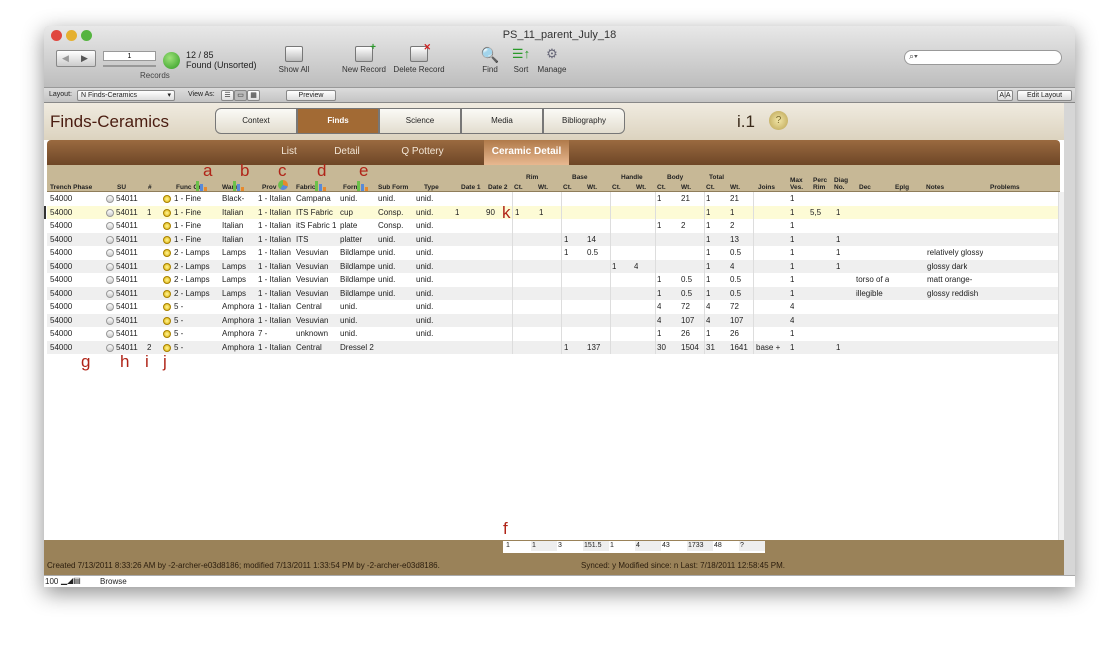 This screenshot has width=1118, height=646. Describe the element at coordinates (502, 121) in the screenshot. I see `tab-media: Media` at that location.